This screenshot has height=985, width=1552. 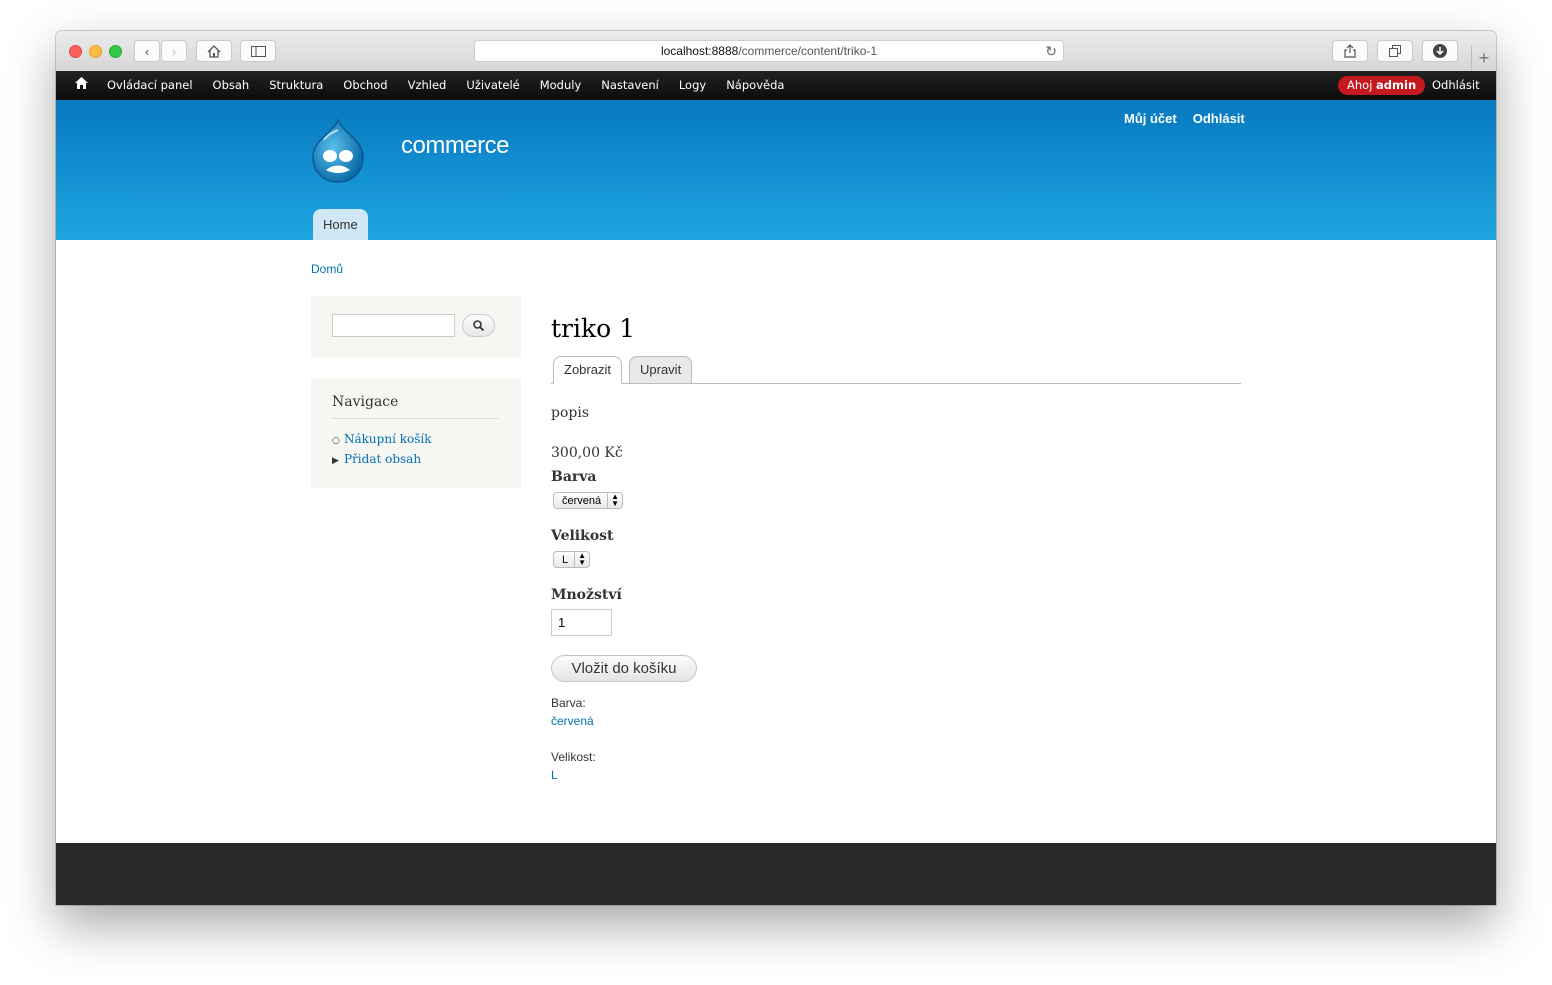 What do you see at coordinates (565, 559) in the screenshot?
I see `size-select-value: L` at bounding box center [565, 559].